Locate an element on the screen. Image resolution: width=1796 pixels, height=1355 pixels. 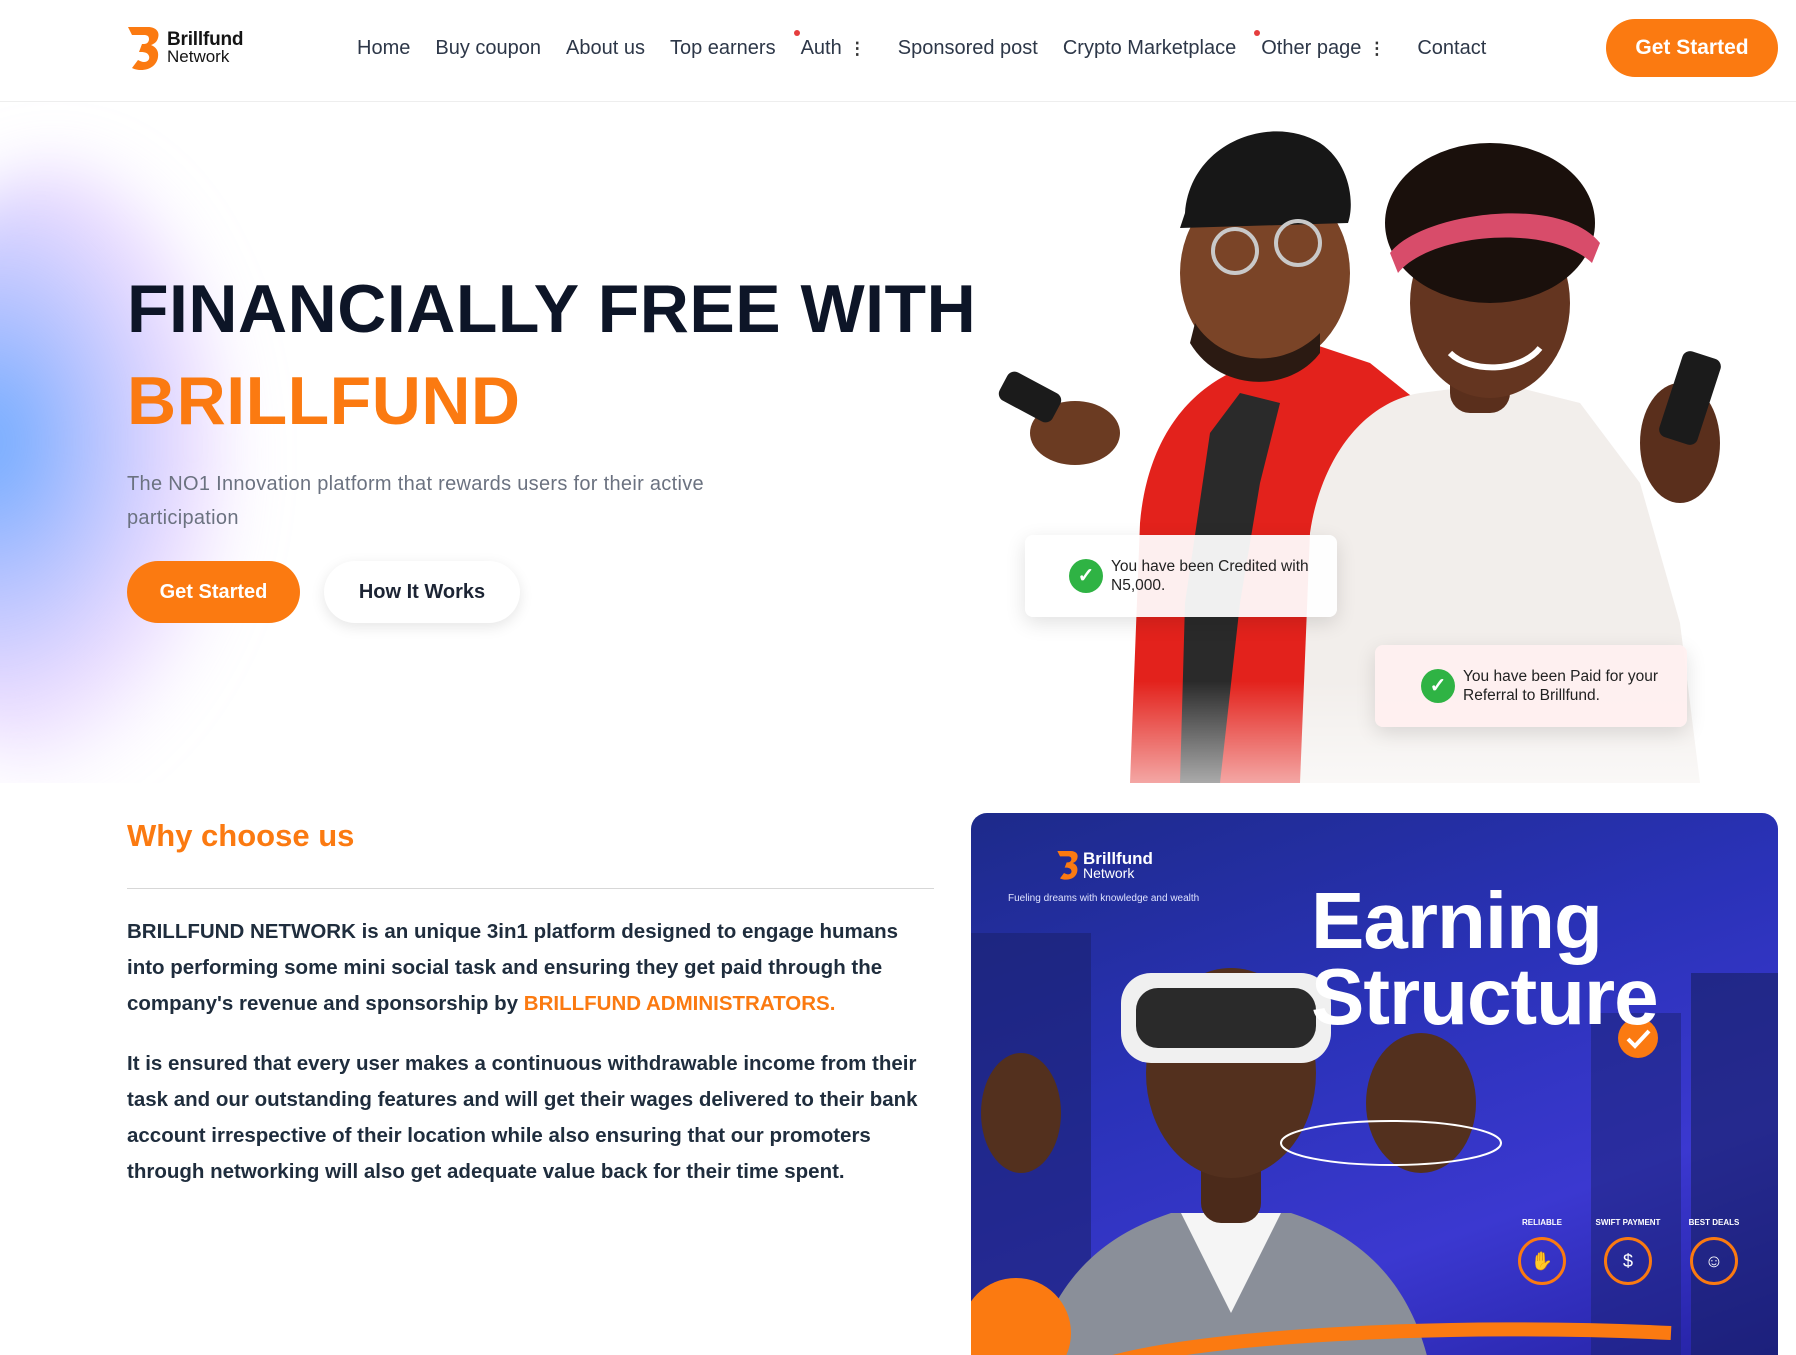
how-it-works-button: How It Works is located at coordinates (422, 592).